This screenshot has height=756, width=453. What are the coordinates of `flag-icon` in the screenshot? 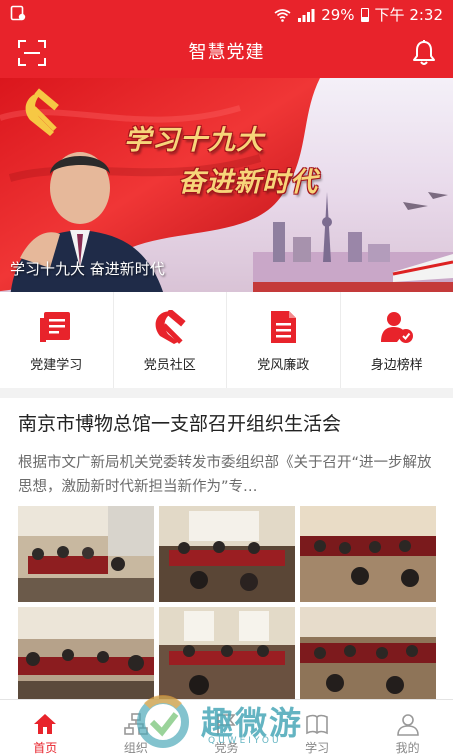 It's located at (226, 724).